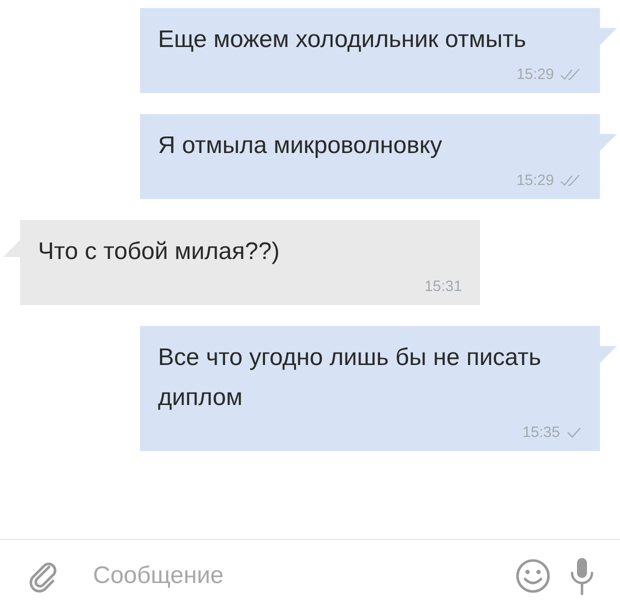 The height and width of the screenshot is (612, 620). I want to click on message-time: 15:35, so click(541, 432).